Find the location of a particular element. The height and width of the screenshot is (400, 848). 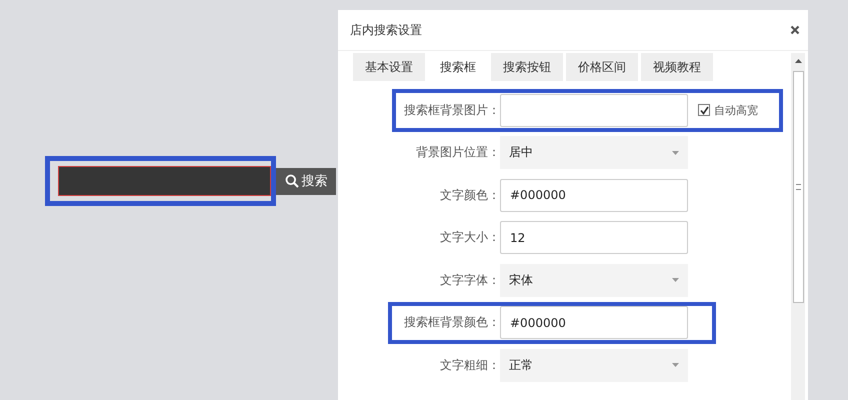

tab: 搜索按钮 is located at coordinates (527, 67).